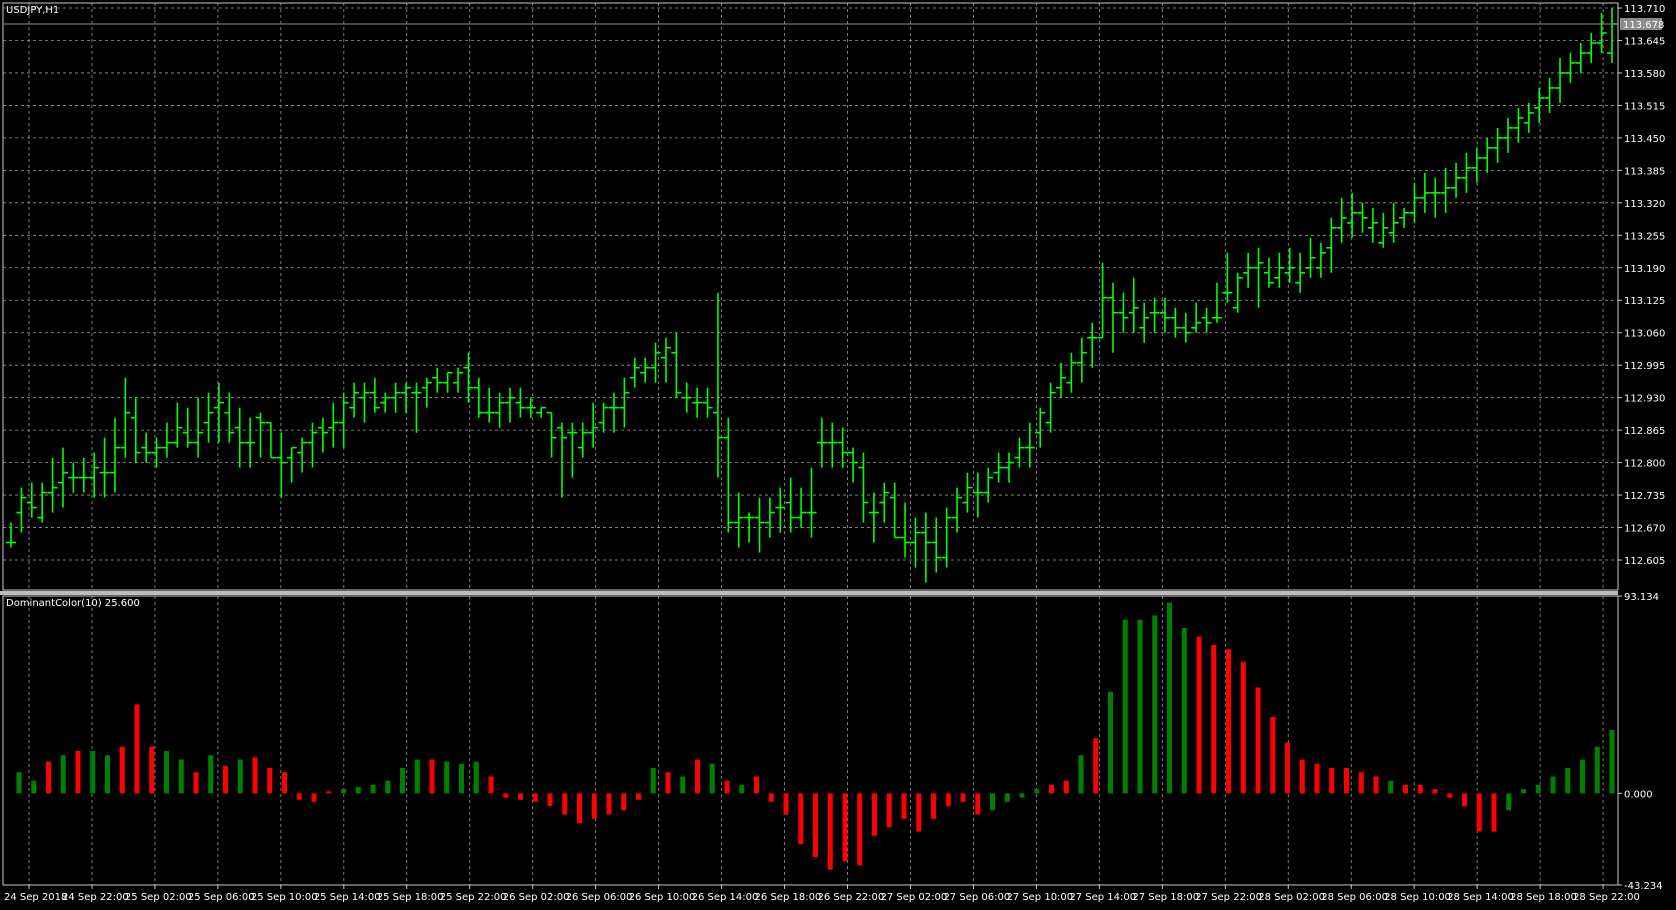  What do you see at coordinates (1643, 886) in the screenshot?
I see `indicator-tick-label: -43.234` at bounding box center [1643, 886].